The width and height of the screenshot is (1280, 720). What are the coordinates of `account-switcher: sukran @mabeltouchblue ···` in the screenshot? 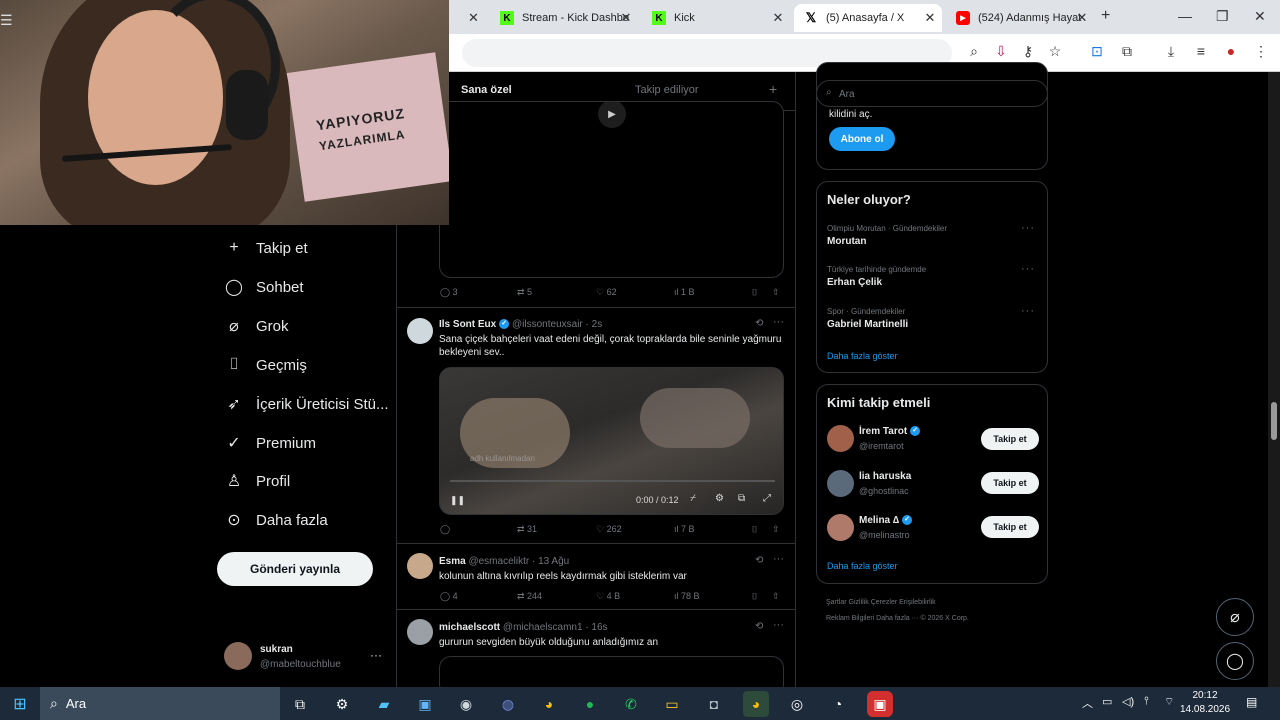 It's located at (309, 657).